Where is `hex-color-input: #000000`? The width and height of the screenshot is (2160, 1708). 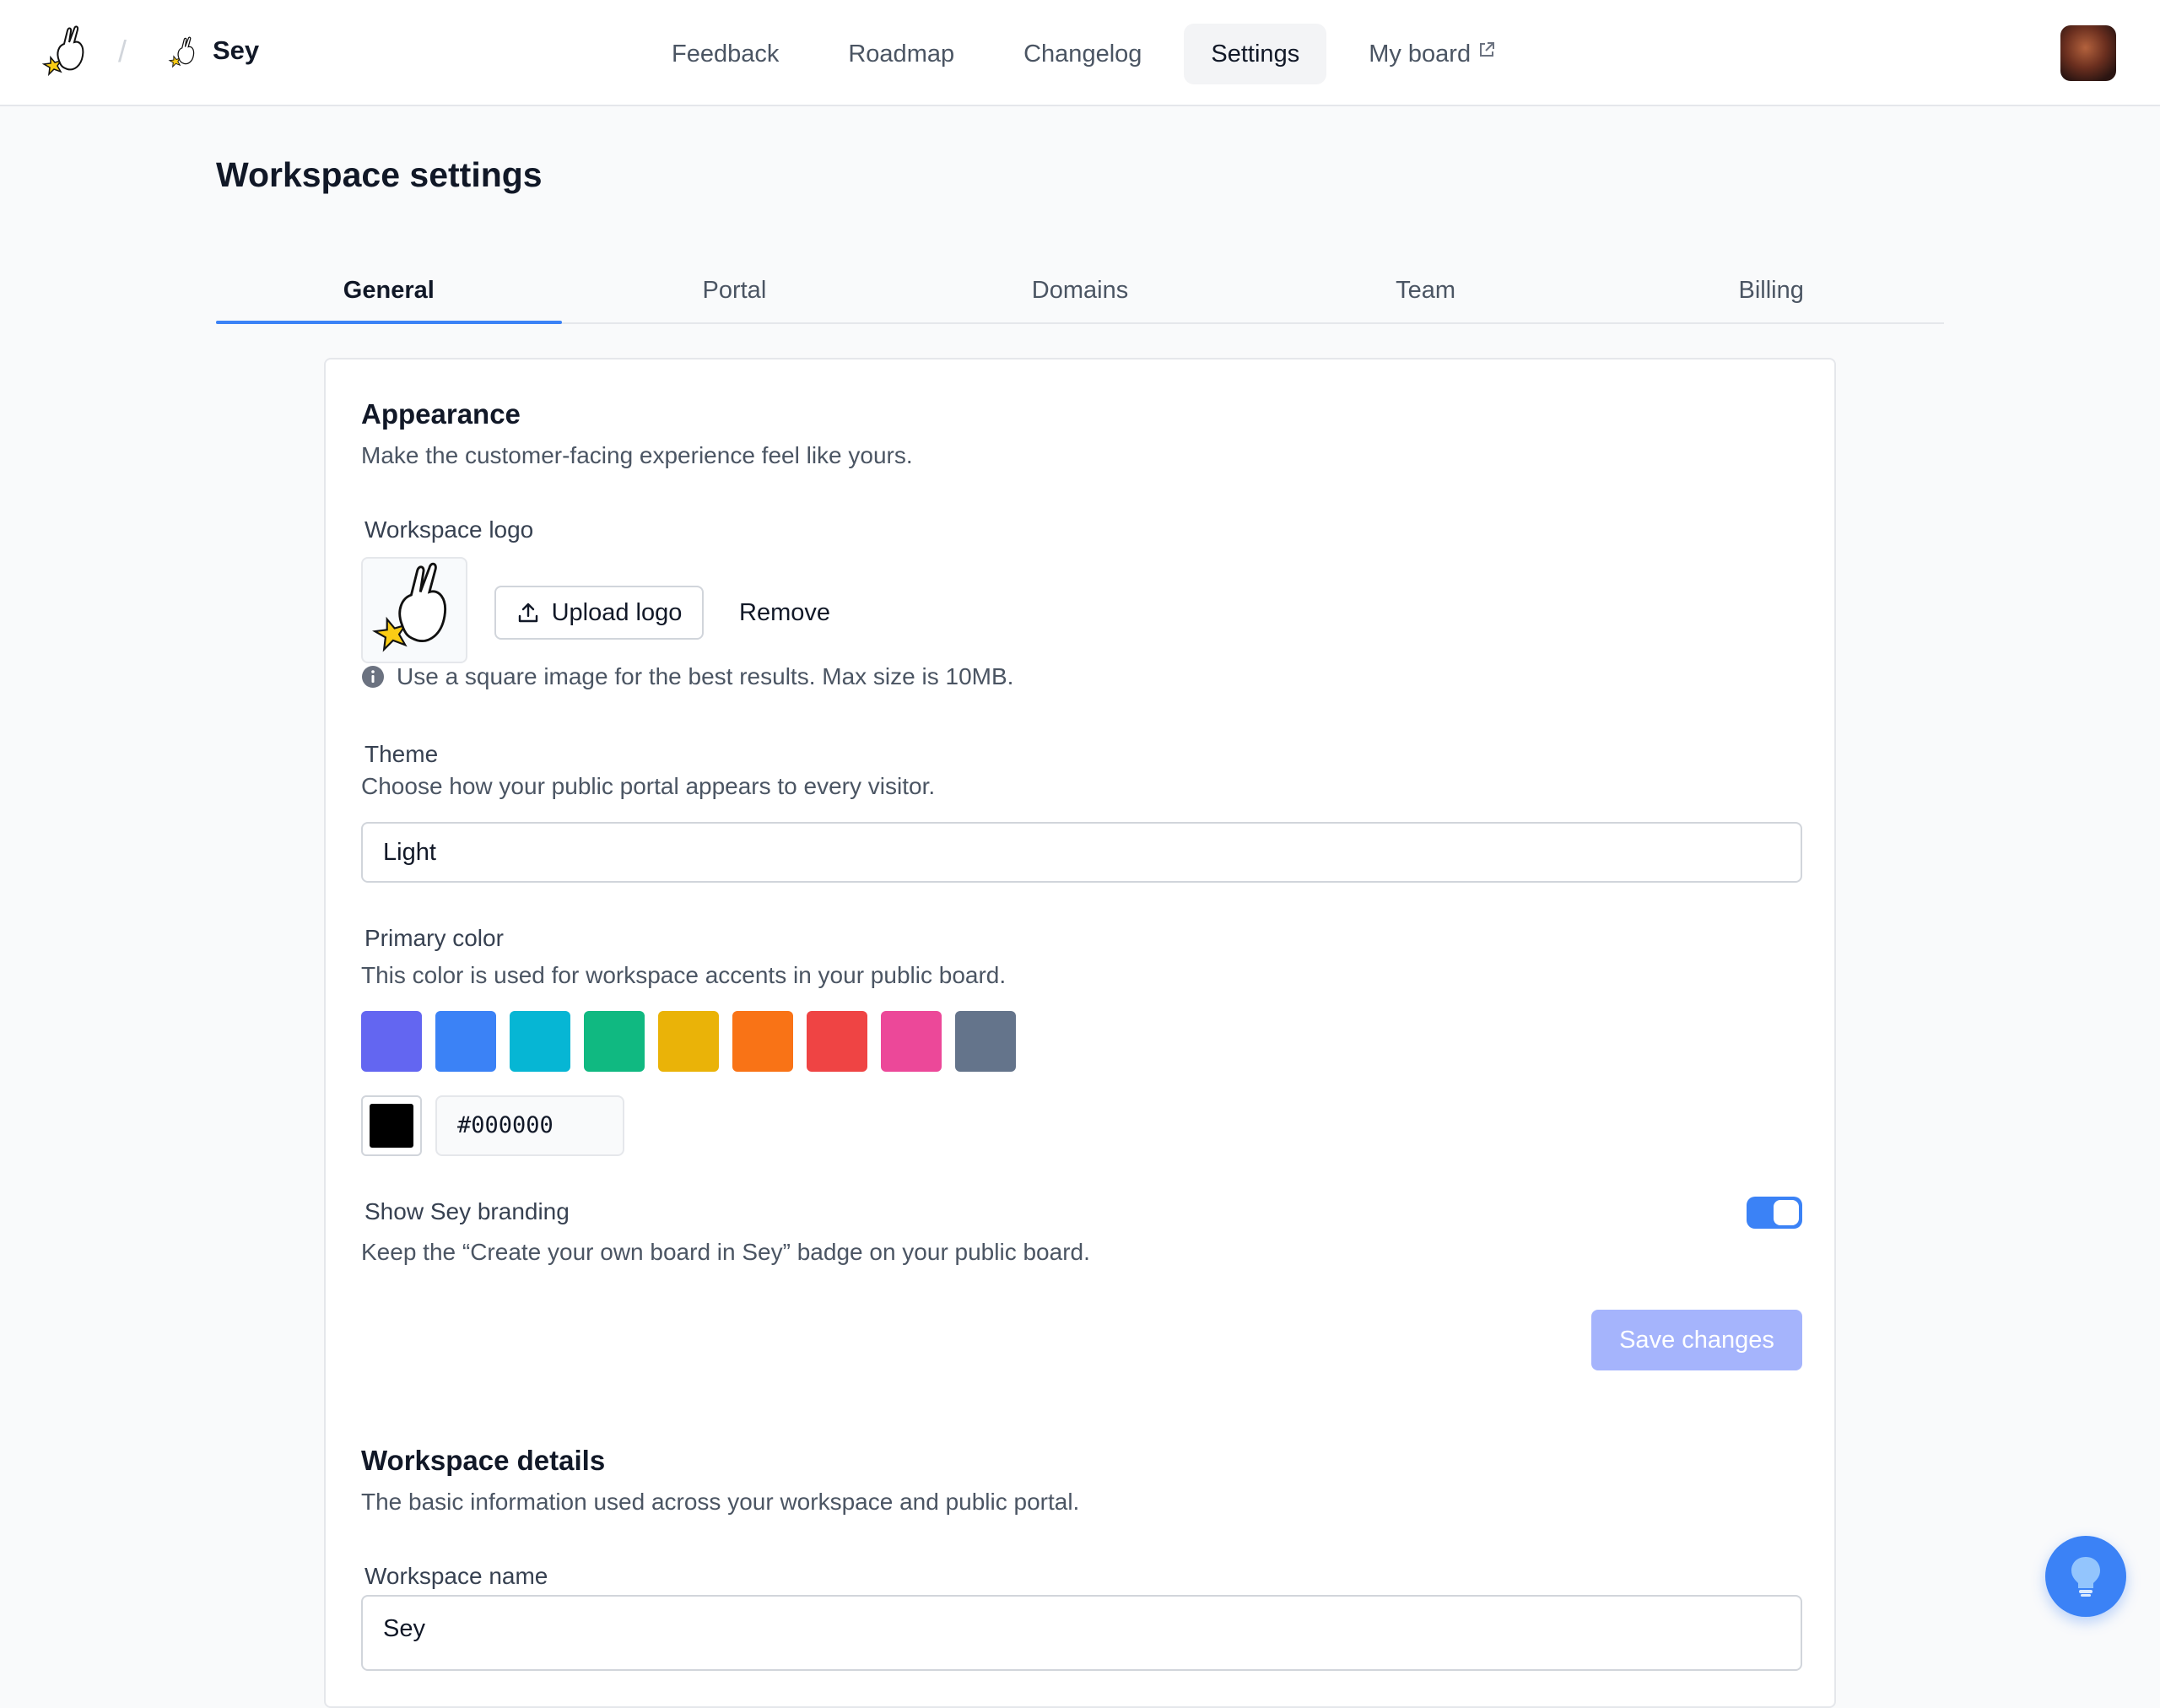 hex-color-input: #000000 is located at coordinates (529, 1125).